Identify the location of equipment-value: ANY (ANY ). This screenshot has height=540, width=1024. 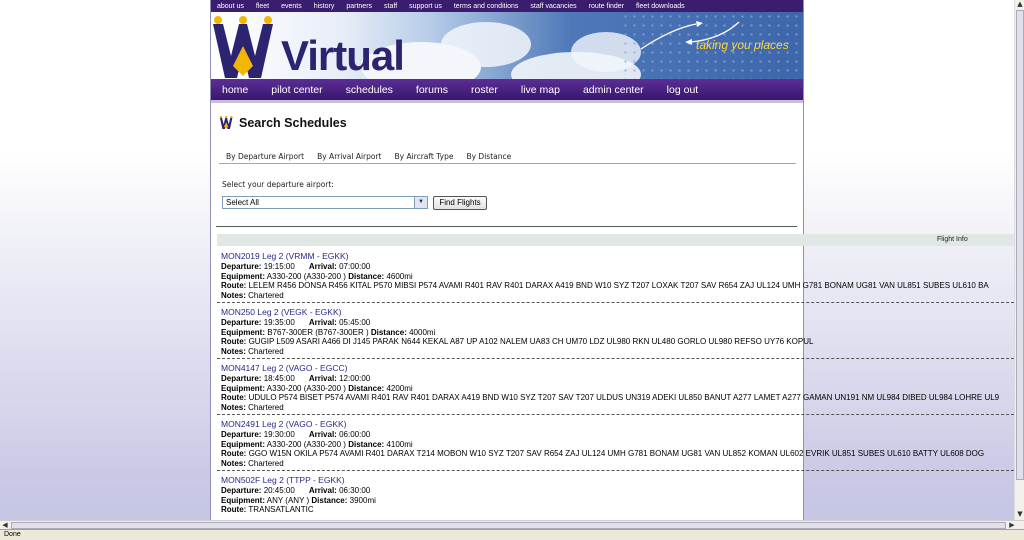
(288, 500).